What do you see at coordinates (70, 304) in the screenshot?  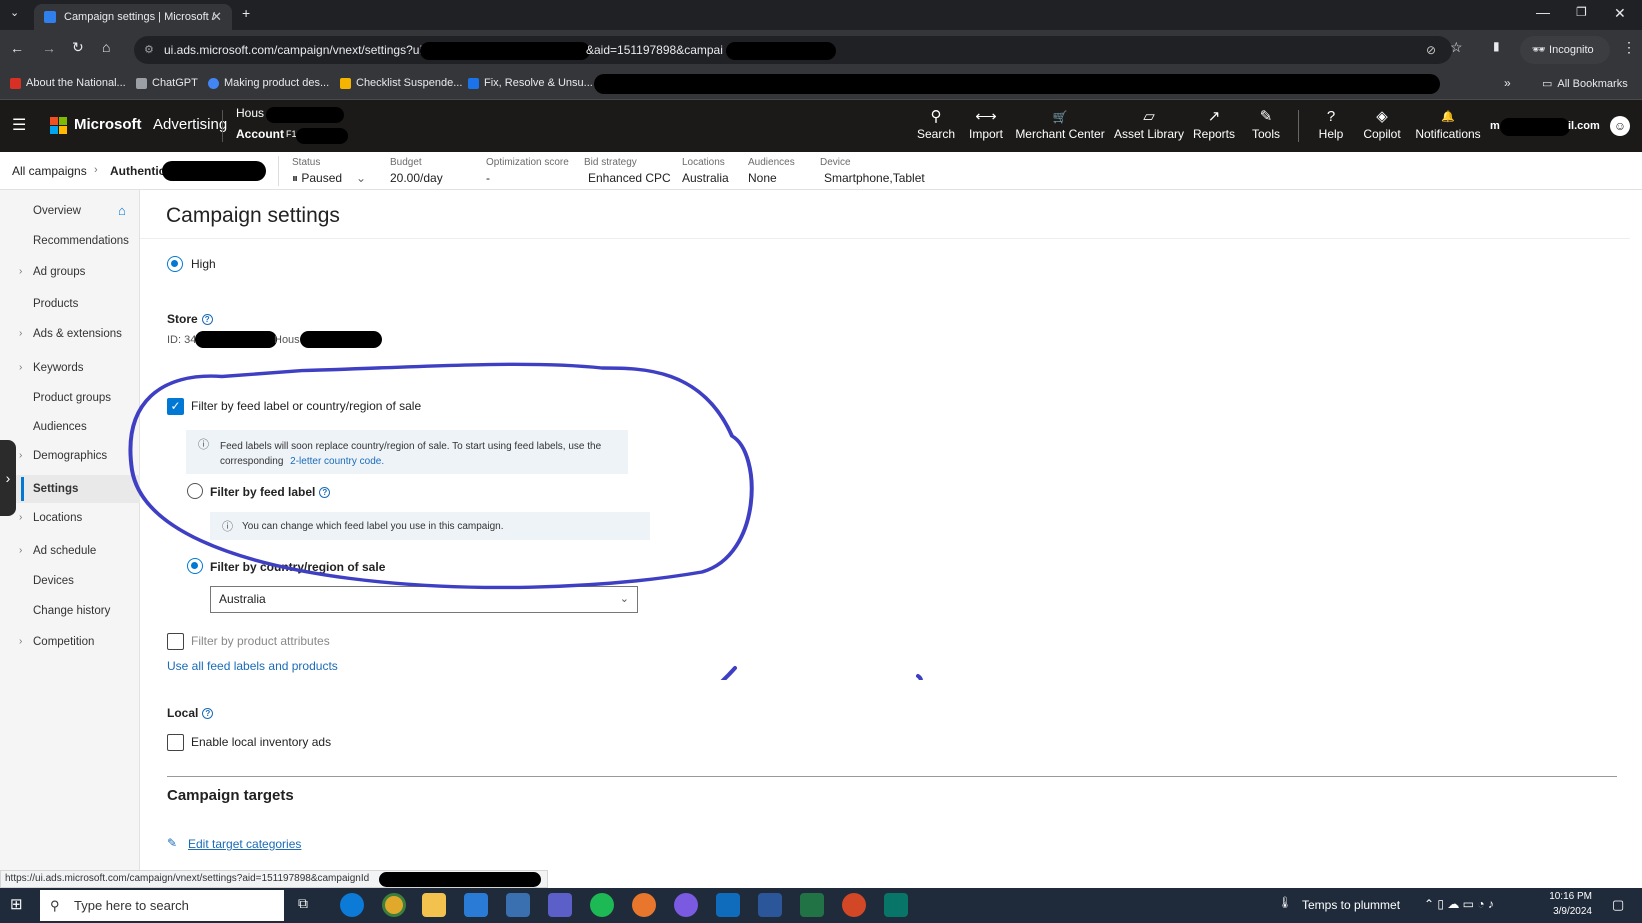 I see `sidebar-item-products: Products` at bounding box center [70, 304].